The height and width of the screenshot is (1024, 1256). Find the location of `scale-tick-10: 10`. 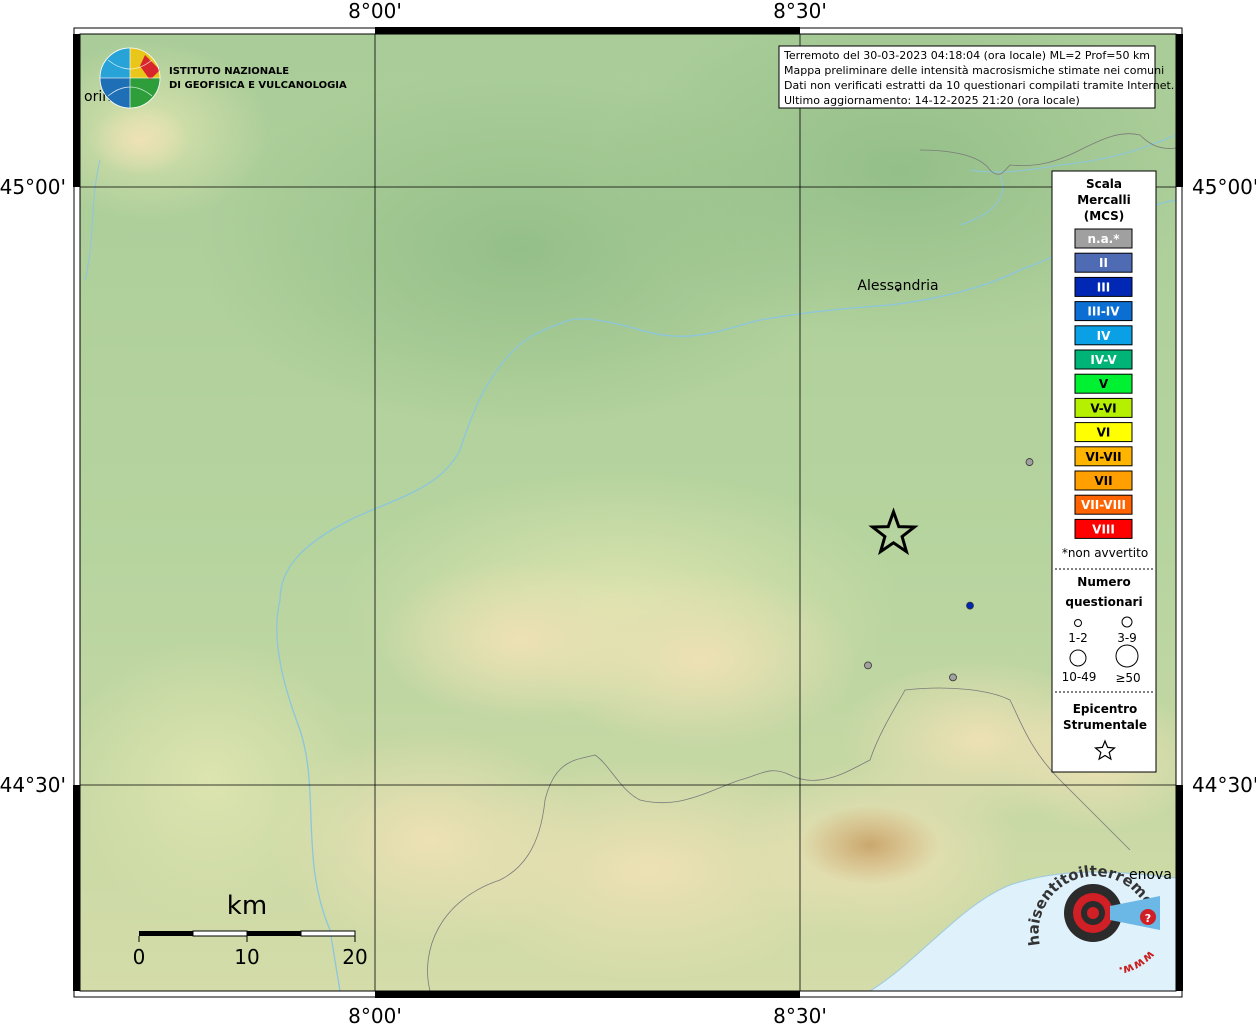

scale-tick-10: 10 is located at coordinates (246, 957).